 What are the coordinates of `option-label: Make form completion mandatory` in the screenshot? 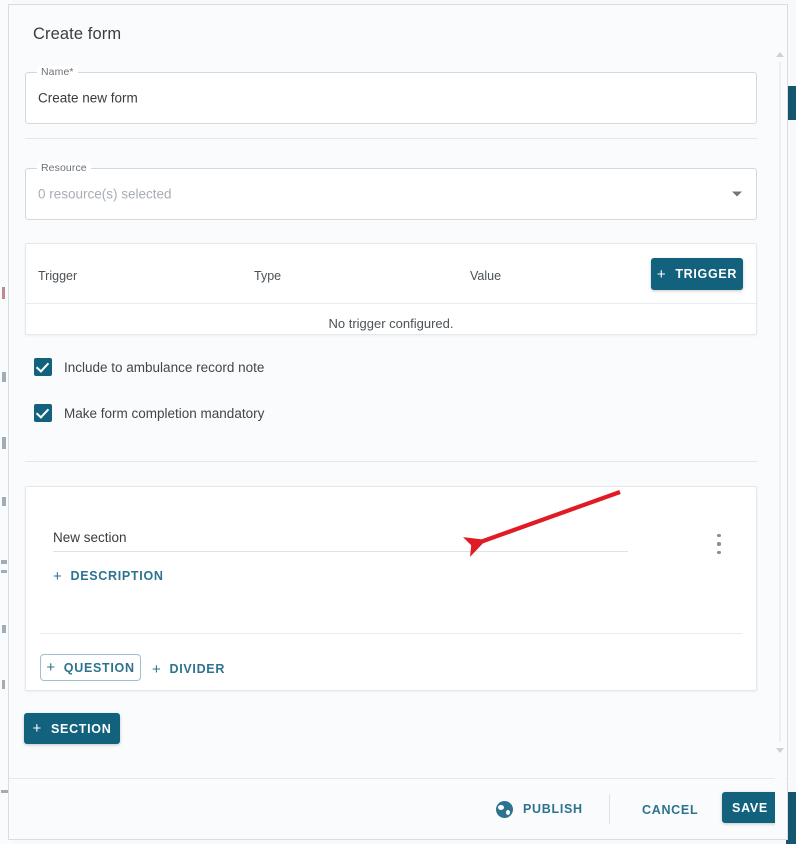 It's located at (164, 413).